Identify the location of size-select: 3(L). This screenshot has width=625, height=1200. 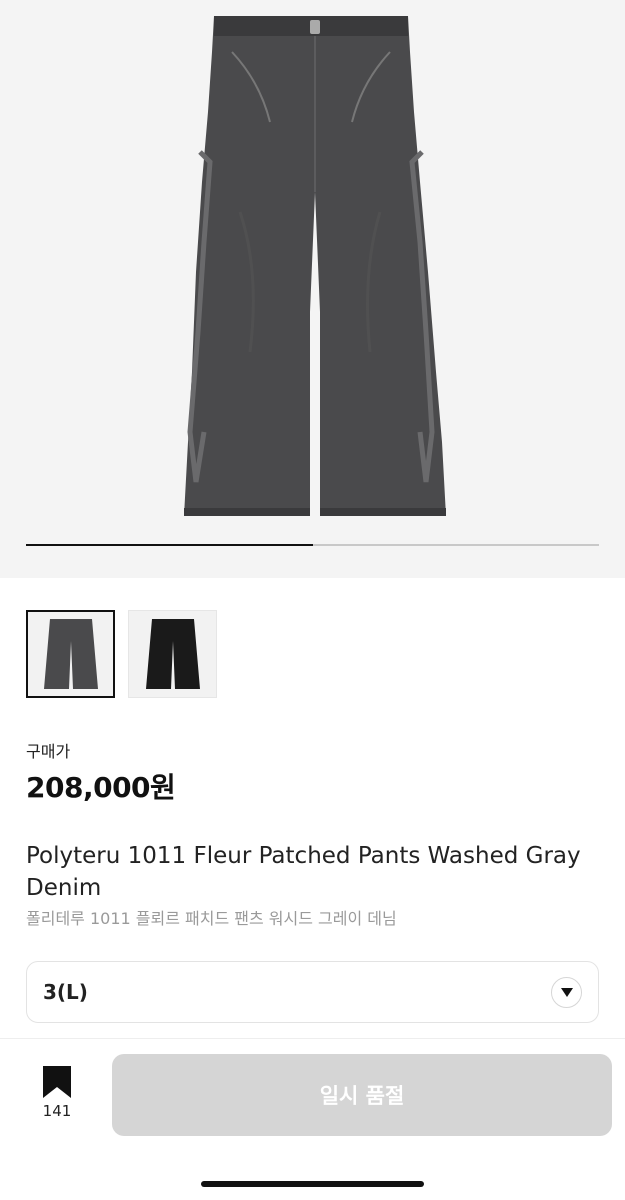
(312, 992).